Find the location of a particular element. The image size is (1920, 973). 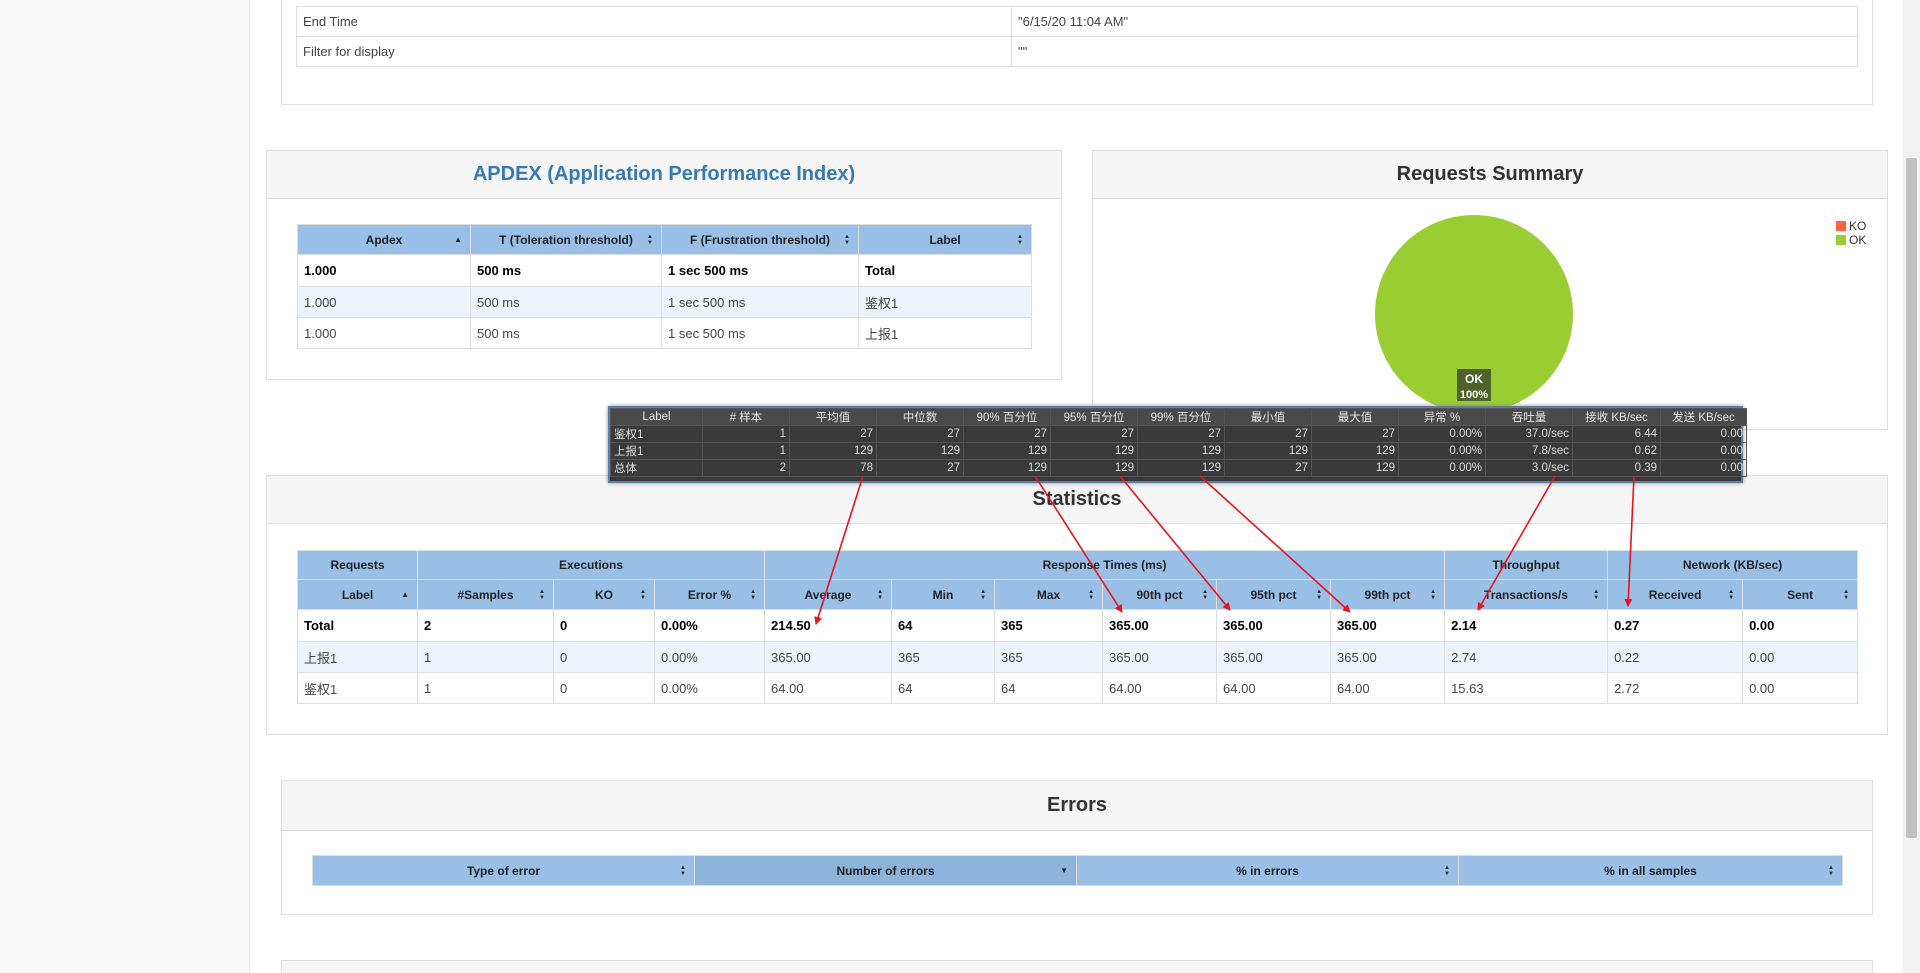

stats-col-samples: #Samples is located at coordinates (485, 594).